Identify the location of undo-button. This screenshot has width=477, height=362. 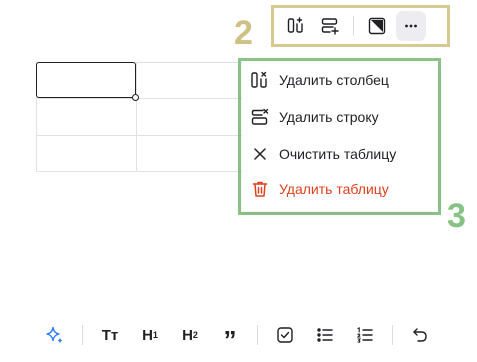
(420, 335).